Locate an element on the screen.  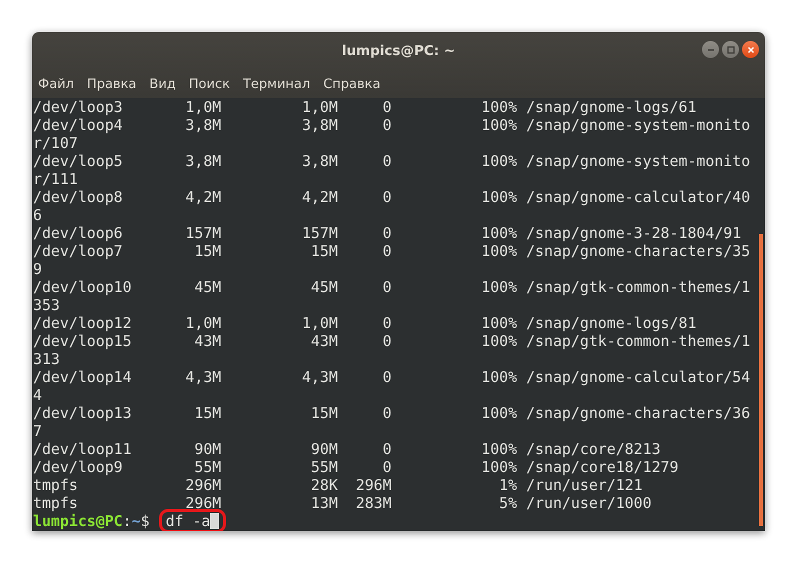
output-line: /dev/loop13 15M 15M 0 100% /snap/gnome-characters/36 is located at coordinates (392, 413).